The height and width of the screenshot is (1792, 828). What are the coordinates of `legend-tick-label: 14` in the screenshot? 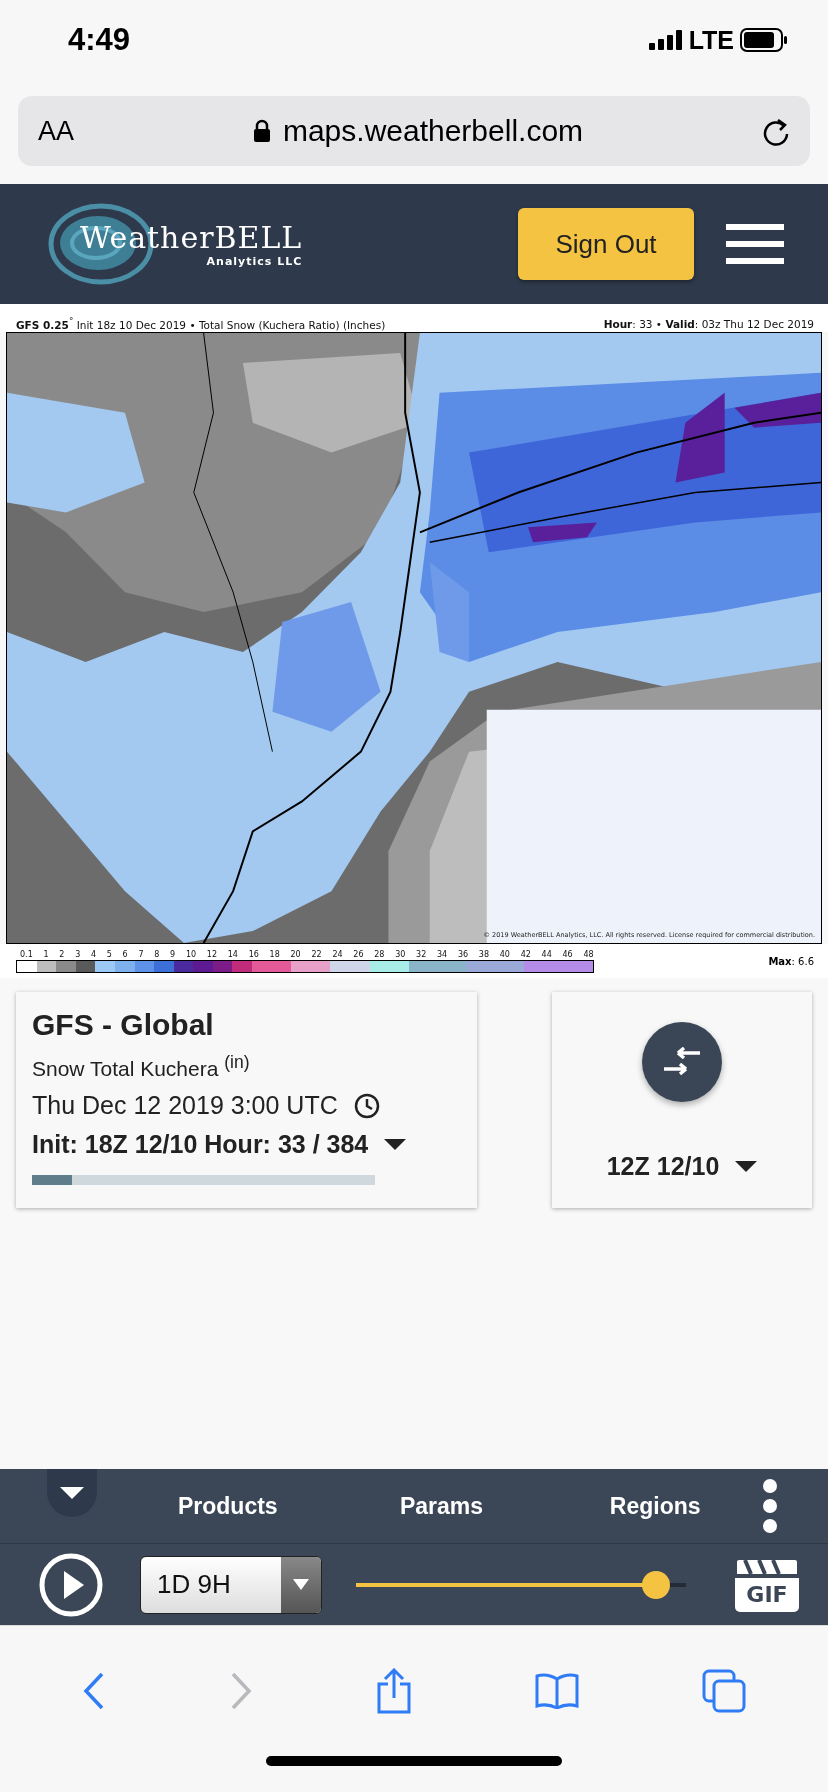 It's located at (232, 954).